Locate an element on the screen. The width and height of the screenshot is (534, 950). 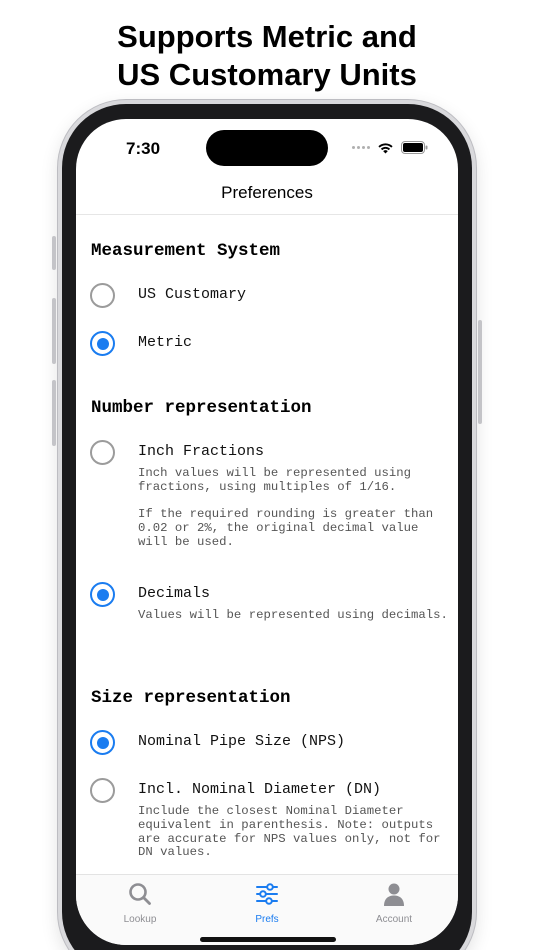
option-label: Decimals is located at coordinates (174, 593).